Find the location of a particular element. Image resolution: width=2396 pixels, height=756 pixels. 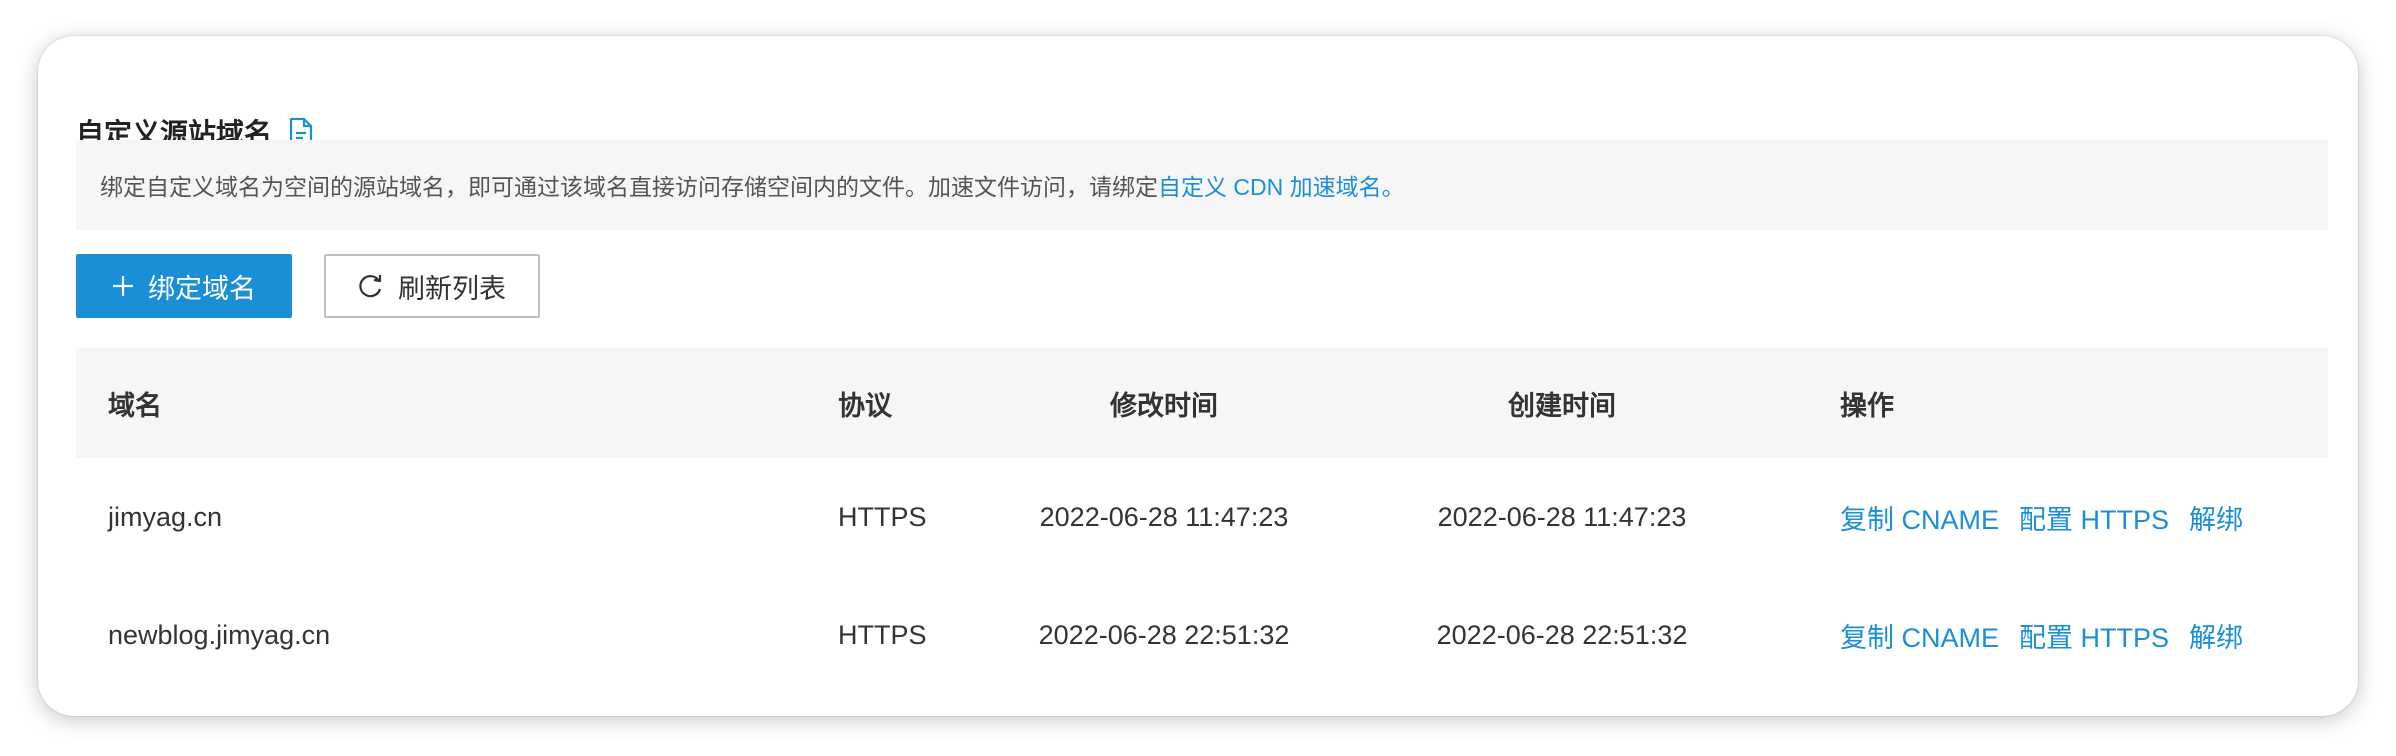

row-created: 2022-06-28 22:51:32 is located at coordinates (1562, 634).